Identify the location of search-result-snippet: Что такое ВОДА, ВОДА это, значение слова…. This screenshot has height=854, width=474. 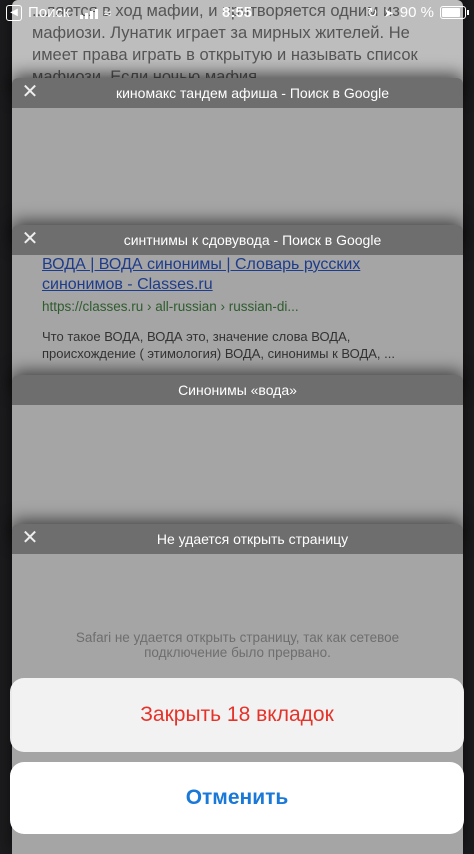
(218, 345).